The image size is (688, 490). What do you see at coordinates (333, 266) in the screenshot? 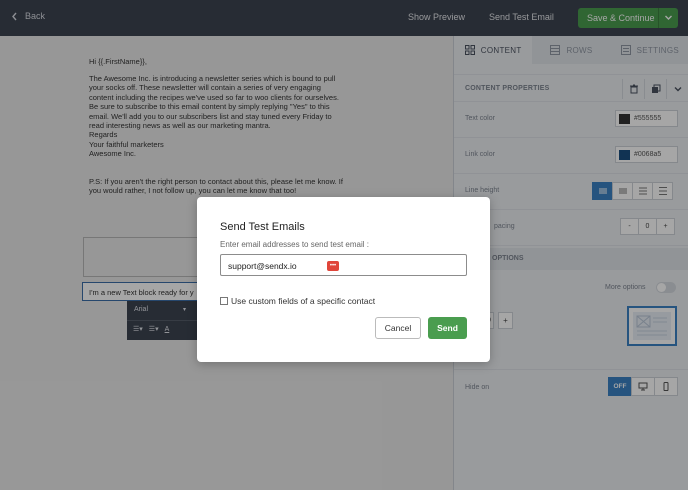
I see `email-tag-icon: •••` at bounding box center [333, 266].